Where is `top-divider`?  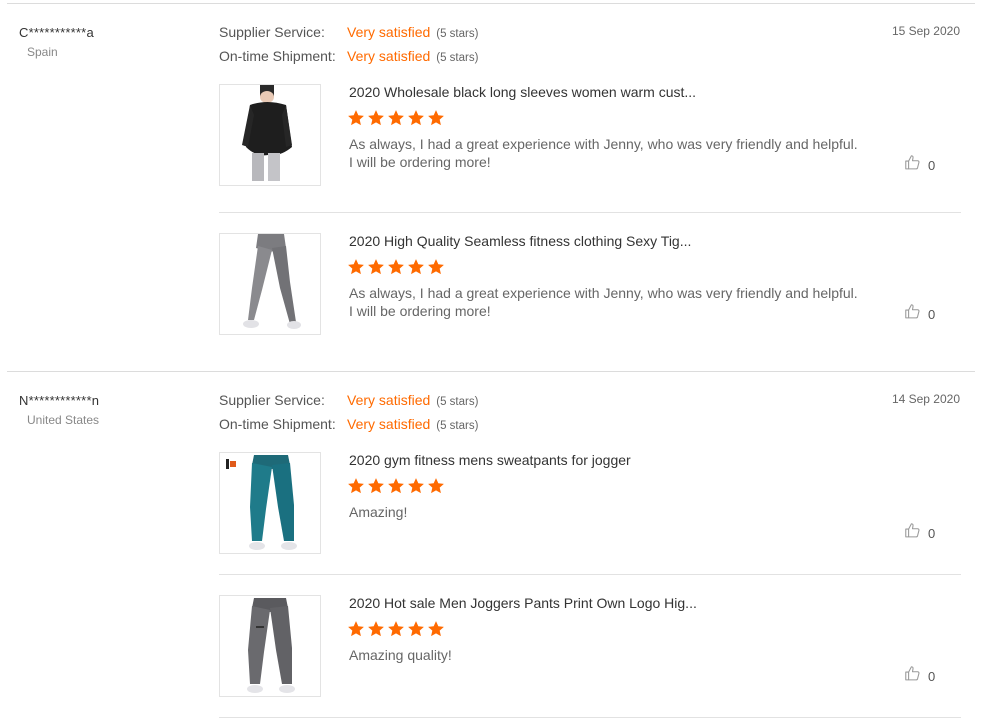
top-divider is located at coordinates (491, 3).